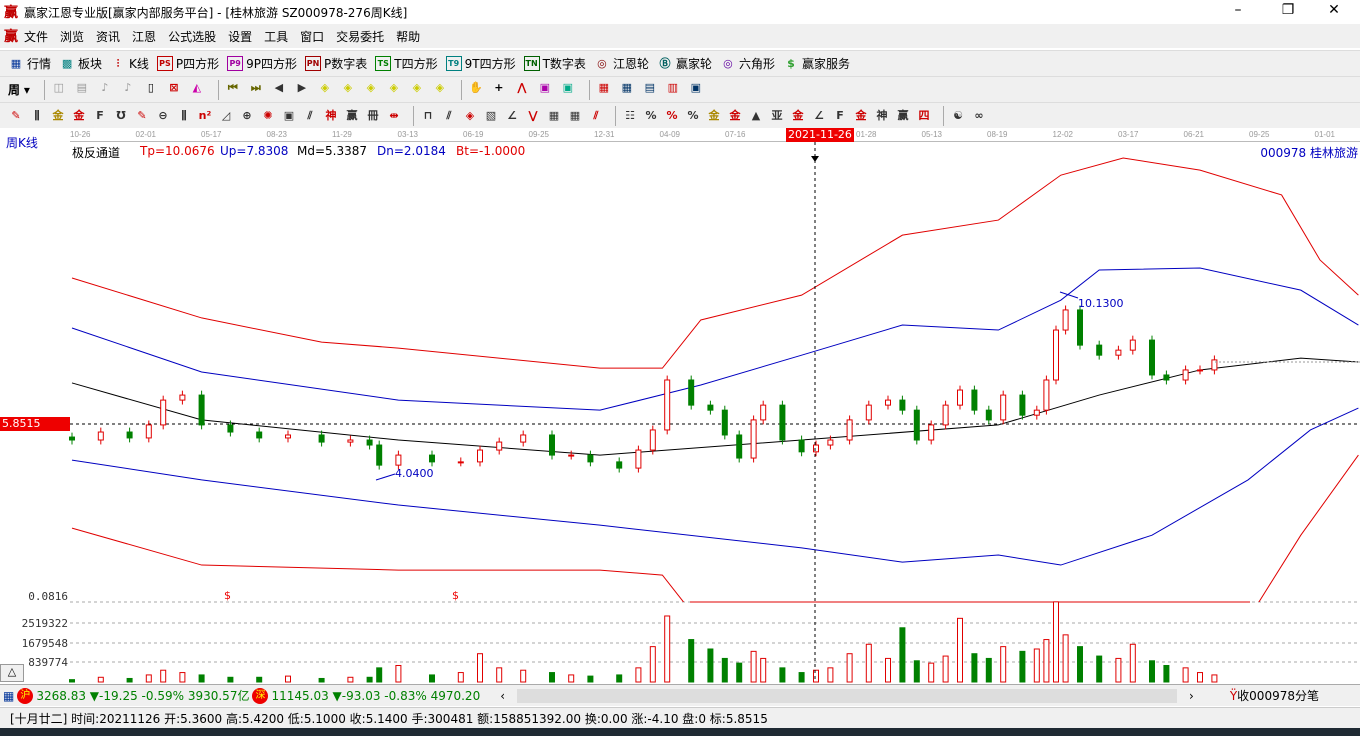 The height and width of the screenshot is (736, 1360). What do you see at coordinates (25, 695) in the screenshot?
I see `sh-index-badge: 沪` at bounding box center [25, 695].